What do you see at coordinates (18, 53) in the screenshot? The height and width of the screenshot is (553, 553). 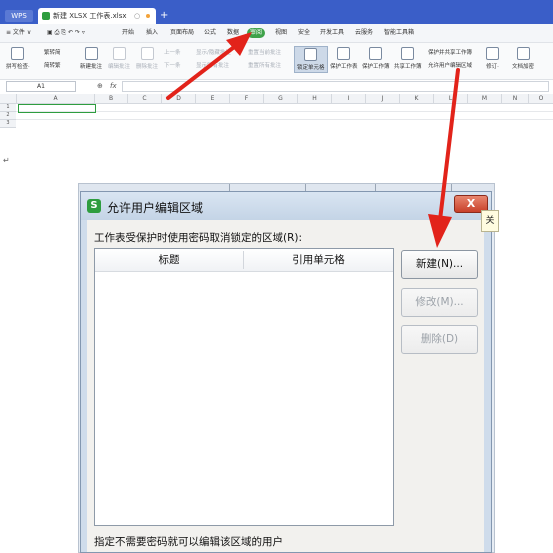 I see `spellcheck-icon` at bounding box center [18, 53].